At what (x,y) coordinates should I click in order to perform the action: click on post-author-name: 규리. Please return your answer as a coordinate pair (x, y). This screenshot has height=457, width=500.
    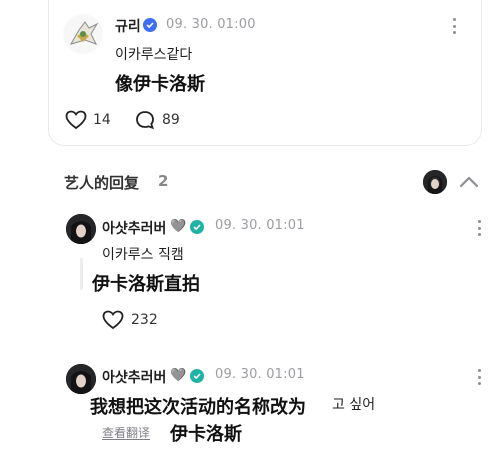
    Looking at the image, I should click on (128, 26).